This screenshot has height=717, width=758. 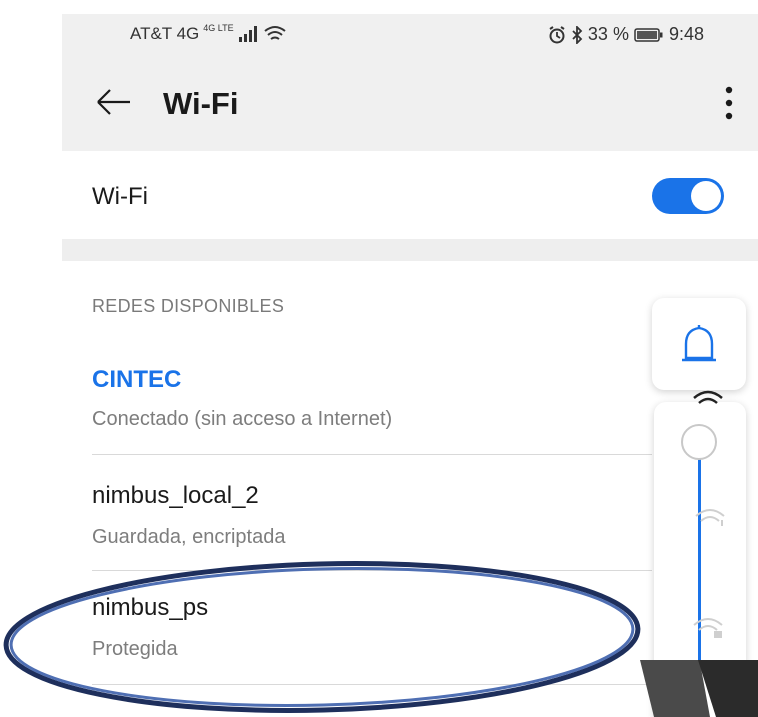 I want to click on network-status: Protegida, so click(x=135, y=649).